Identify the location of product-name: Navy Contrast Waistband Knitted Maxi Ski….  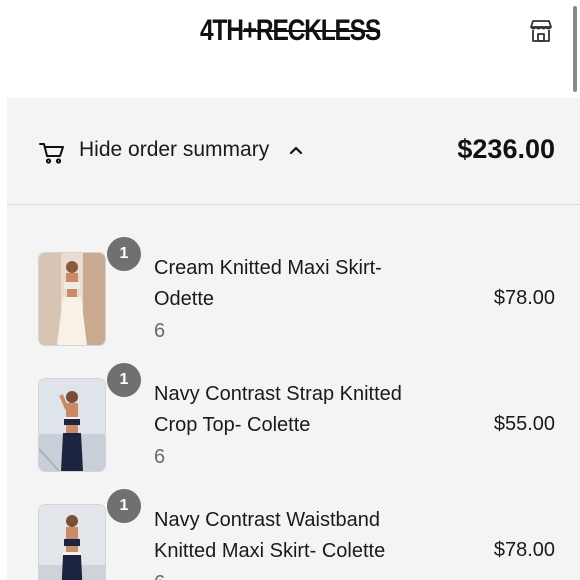
(270, 535).